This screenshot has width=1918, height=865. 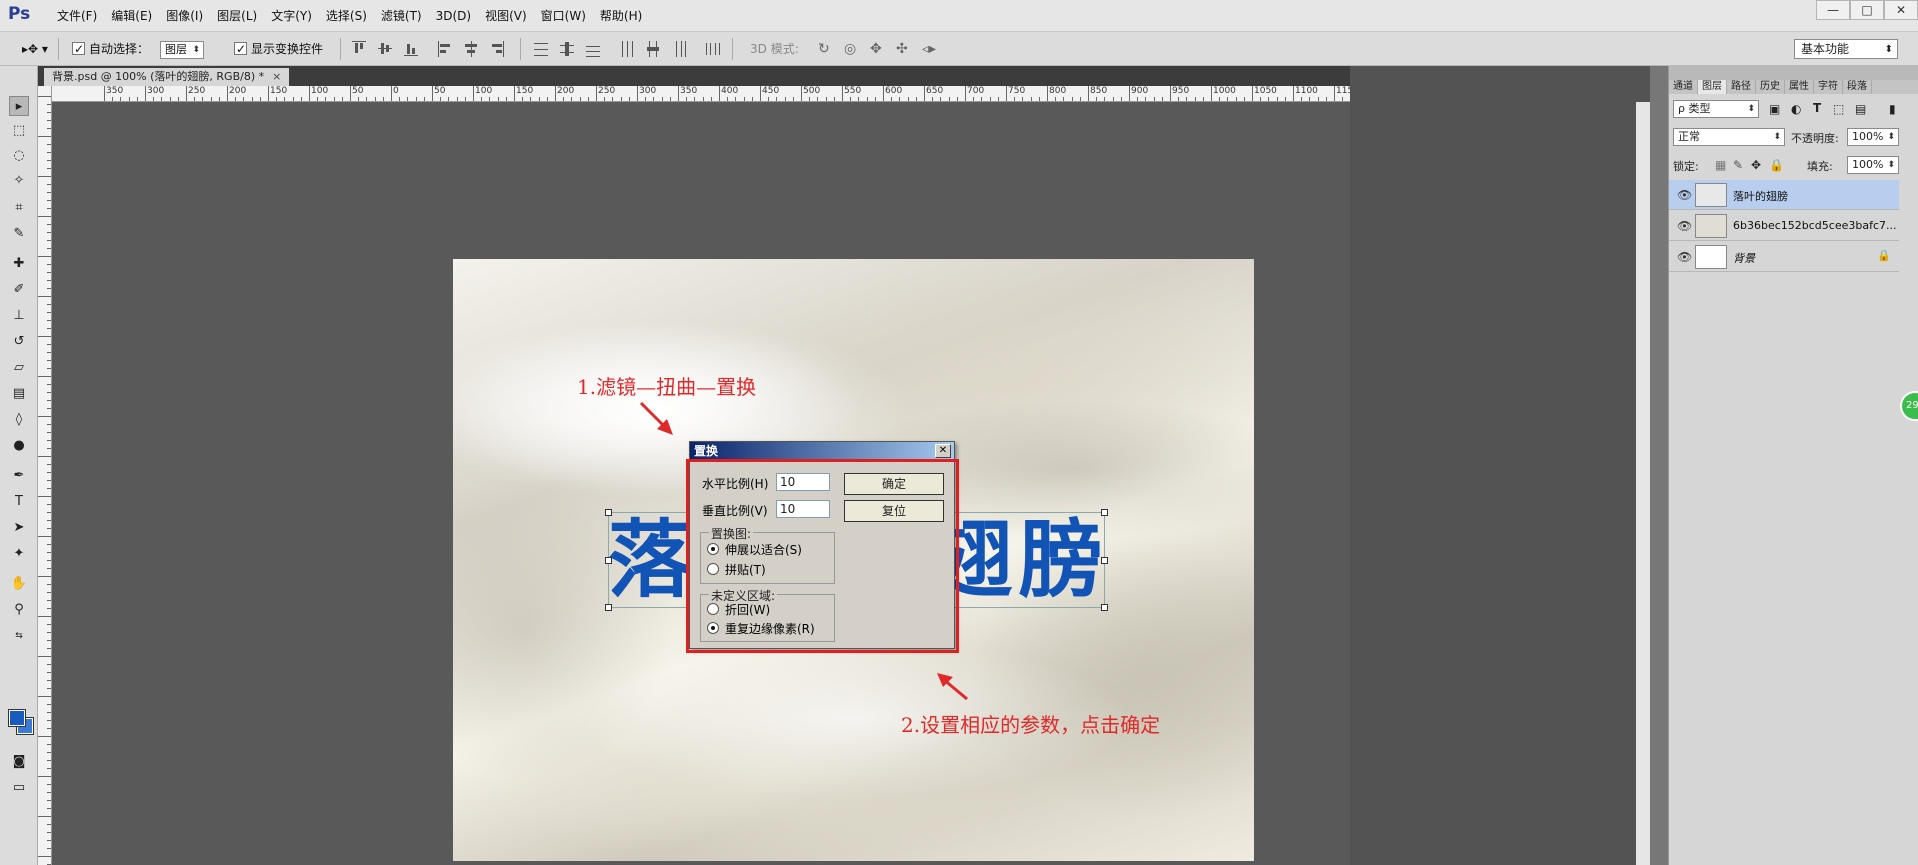 I want to click on menu-help: 帮助(H), so click(x=621, y=16).